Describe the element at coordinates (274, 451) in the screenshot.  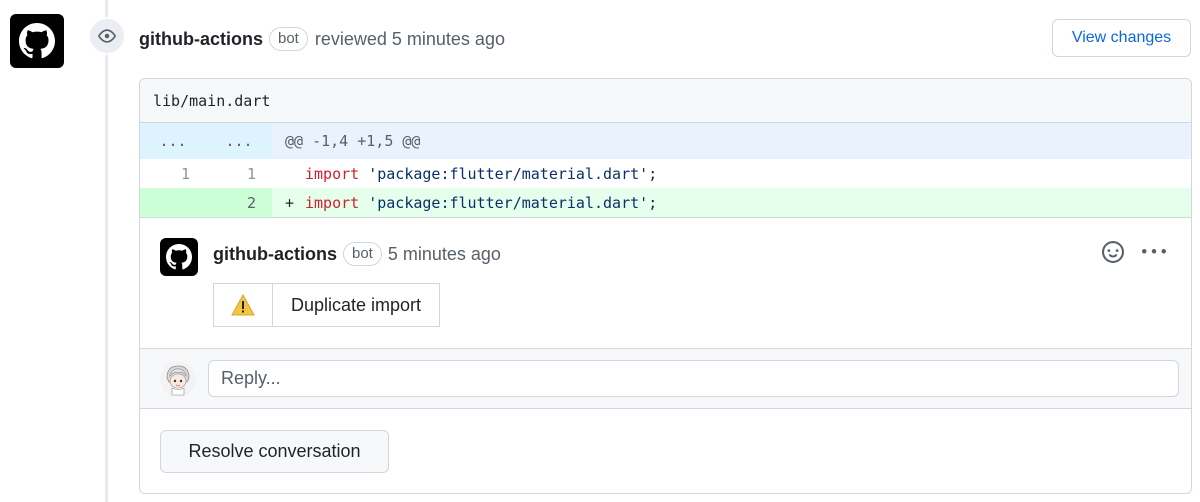
I see `resolve-conversation-button: Resolve conversation` at that location.